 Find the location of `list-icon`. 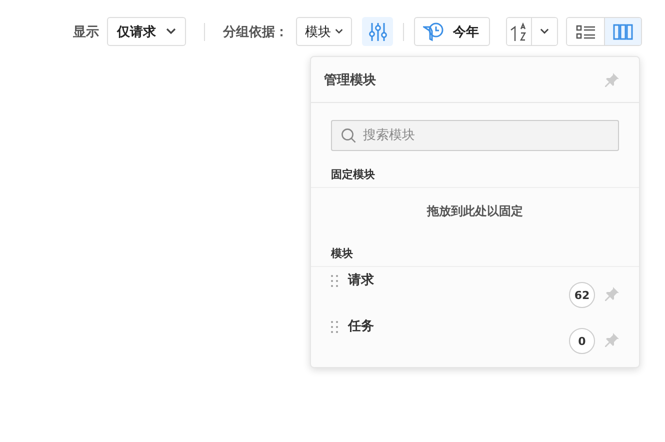

list-icon is located at coordinates (586, 32).